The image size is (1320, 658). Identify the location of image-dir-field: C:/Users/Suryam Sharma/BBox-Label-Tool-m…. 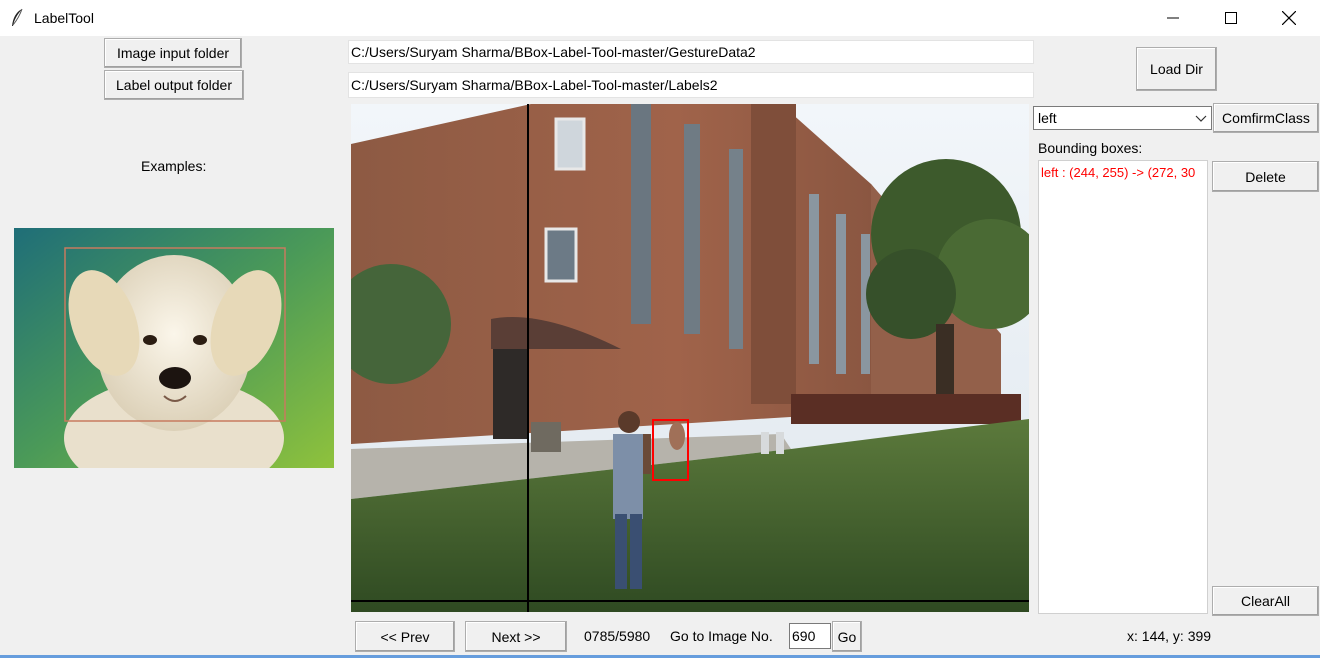
(691, 52).